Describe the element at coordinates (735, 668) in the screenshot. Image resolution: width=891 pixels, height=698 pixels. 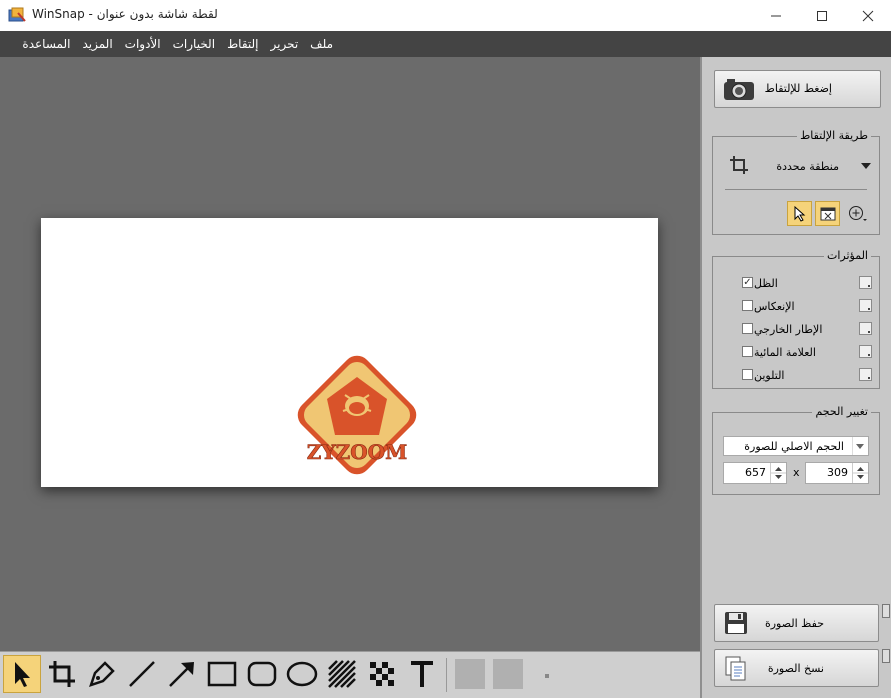
I see `copy-icon` at that location.